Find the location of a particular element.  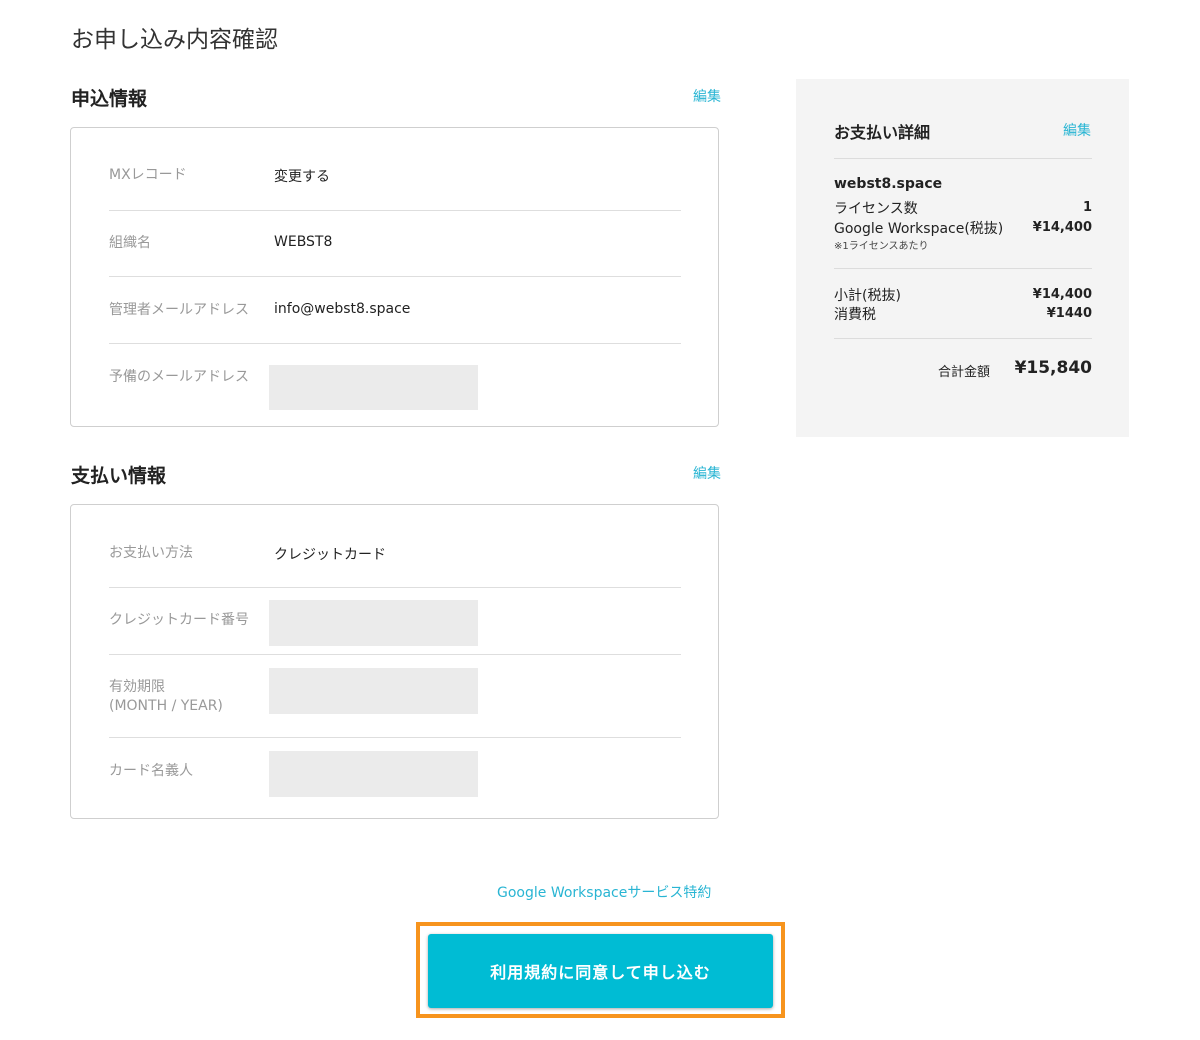

submit-highlight-frame: 利用規約に同意して申し込む is located at coordinates (600, 970).